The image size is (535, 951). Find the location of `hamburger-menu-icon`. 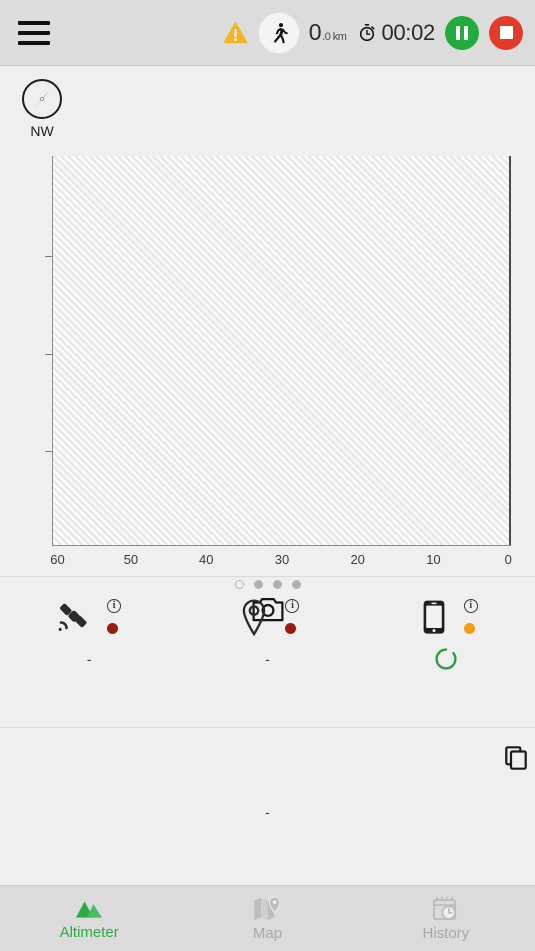

hamburger-menu-icon is located at coordinates (34, 32).